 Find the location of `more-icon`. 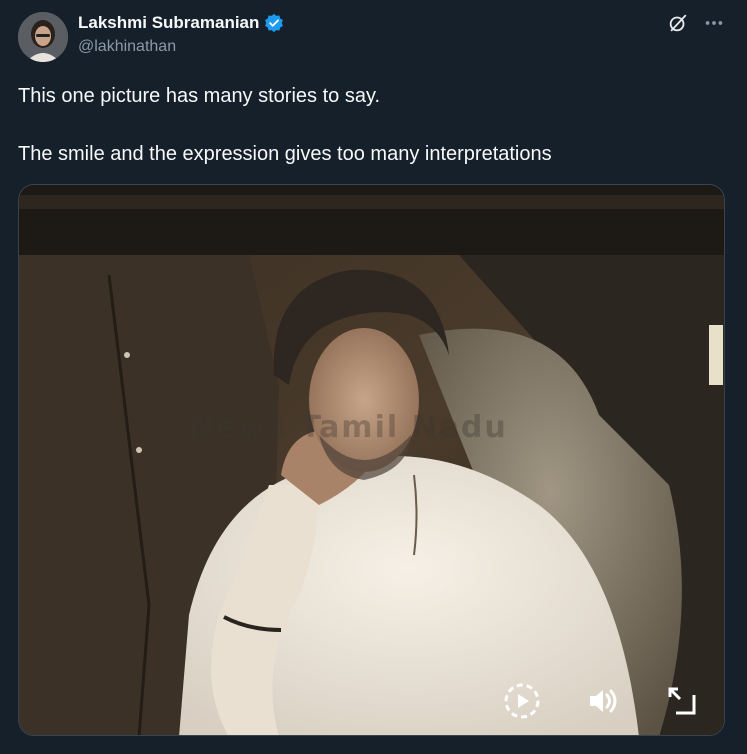

more-icon is located at coordinates (714, 23).